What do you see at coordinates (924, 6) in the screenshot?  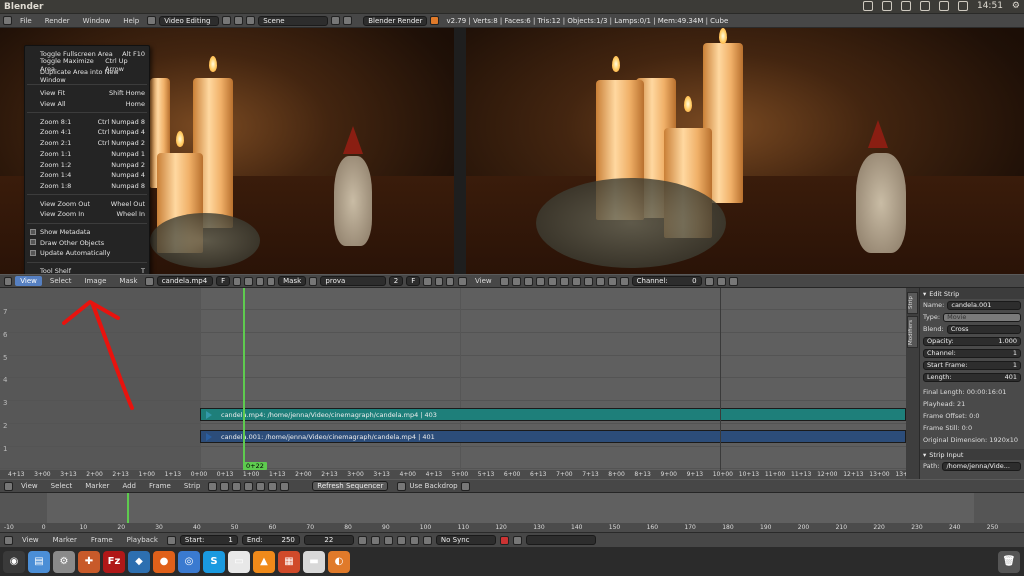 I see `battery-icon` at bounding box center [924, 6].